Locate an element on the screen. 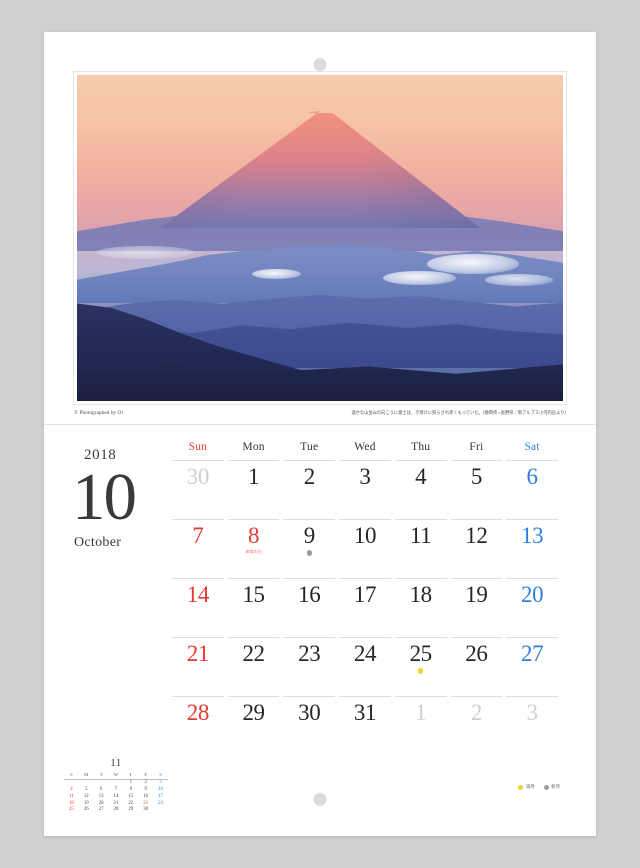  mini-day-cell: 2 is located at coordinates (145, 782).